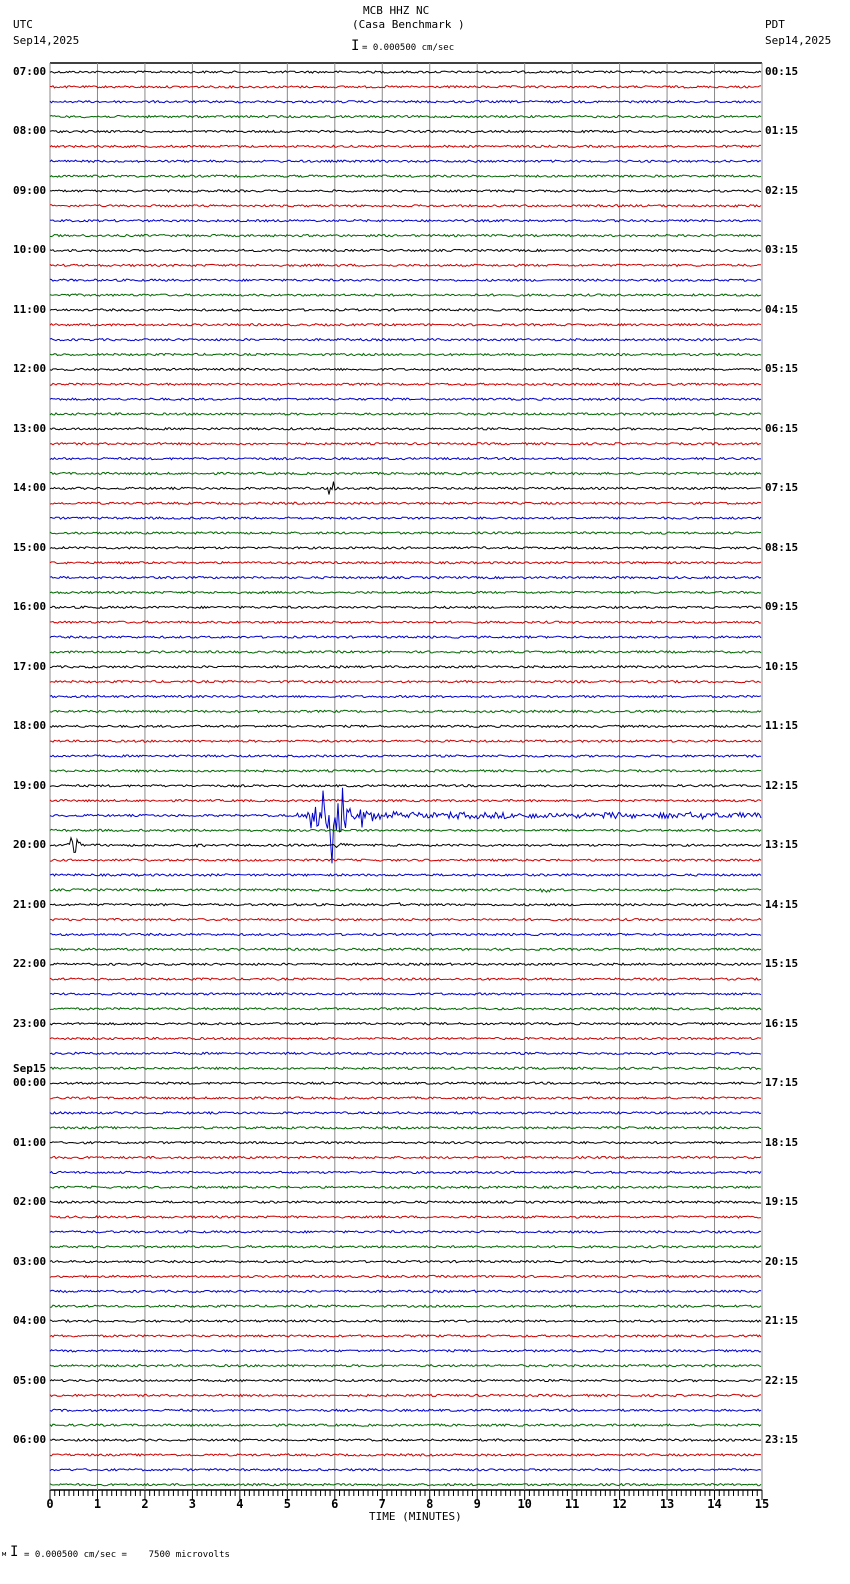  I want to click on x-tick-label: 4, so click(239, 1504).